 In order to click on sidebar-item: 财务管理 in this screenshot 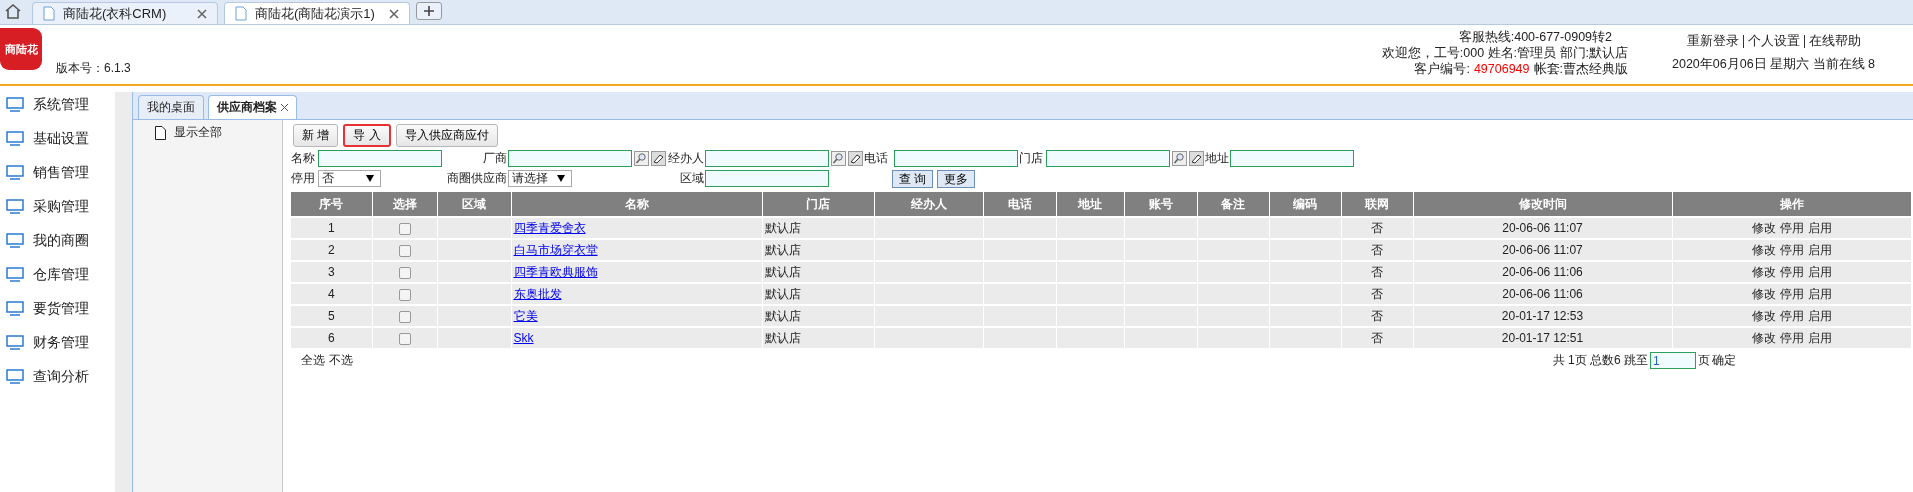, I will do `click(57, 342)`.